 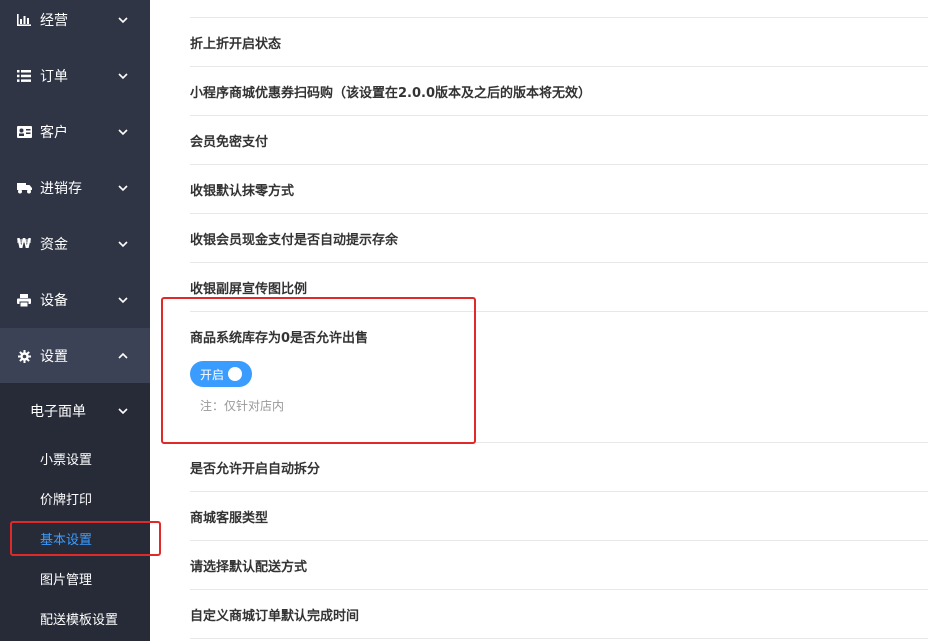 I want to click on sidebar-item-receipt-settings: 小票设置, so click(x=75, y=458).